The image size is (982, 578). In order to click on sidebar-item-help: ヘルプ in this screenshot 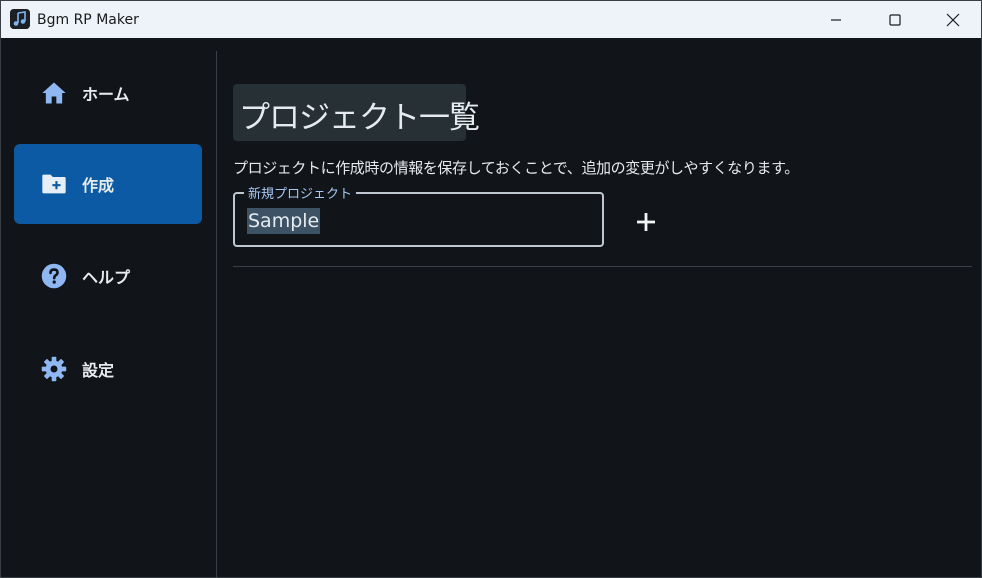, I will do `click(108, 276)`.